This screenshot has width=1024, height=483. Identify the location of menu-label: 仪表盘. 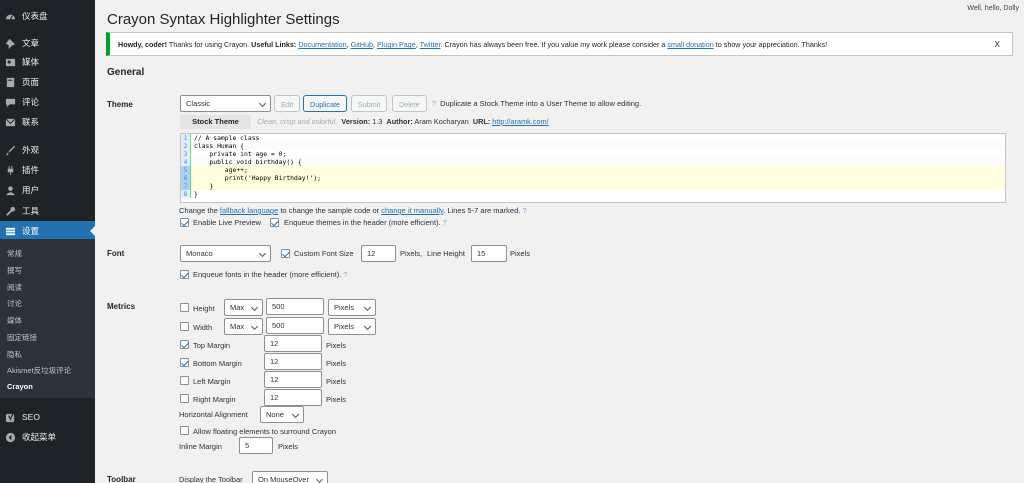
(35, 16).